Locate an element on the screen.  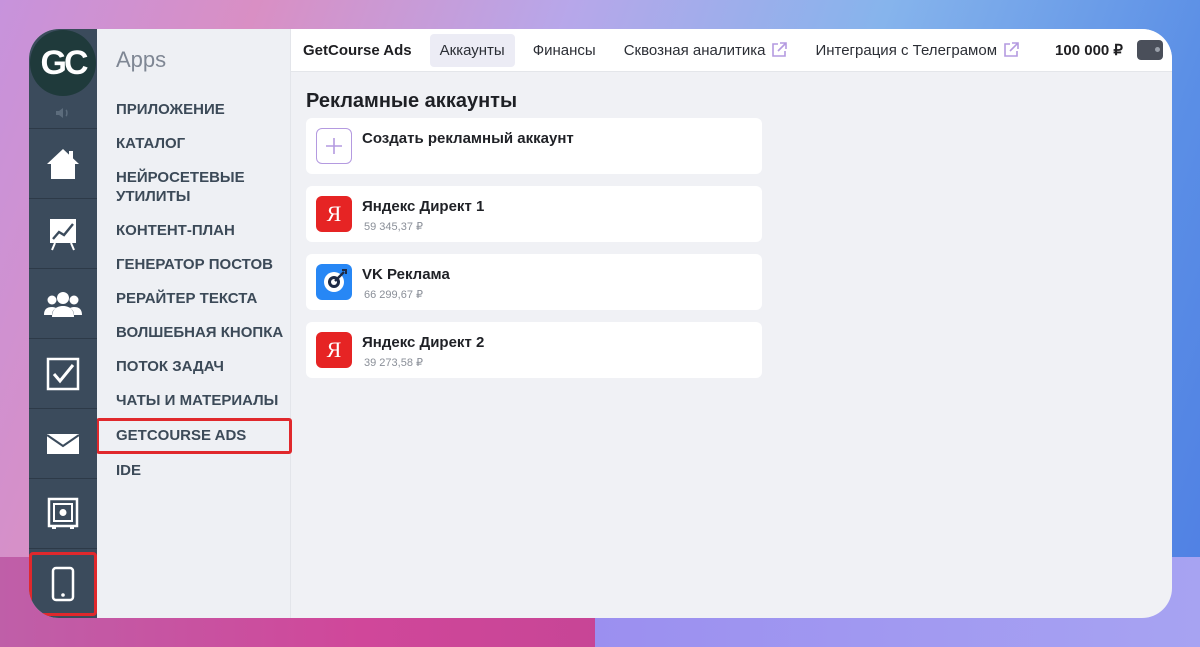
mail-icon is located at coordinates (63, 443).